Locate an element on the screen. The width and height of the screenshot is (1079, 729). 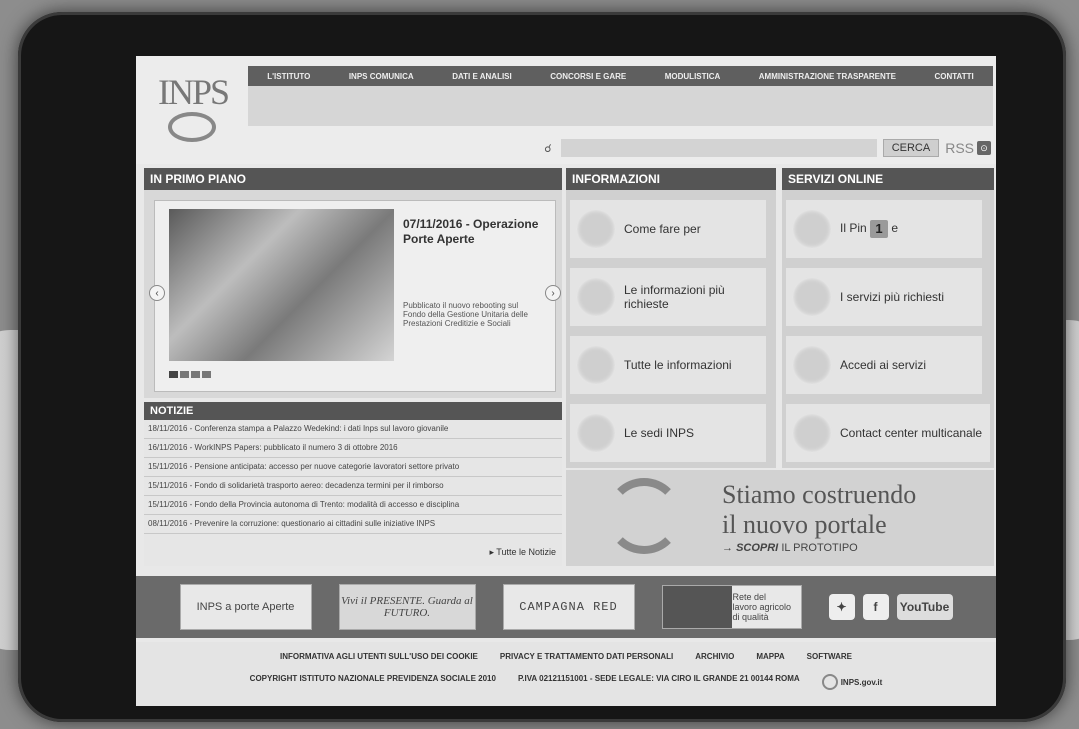
card-pin: Il Pin 1 e is located at coordinates (884, 229).